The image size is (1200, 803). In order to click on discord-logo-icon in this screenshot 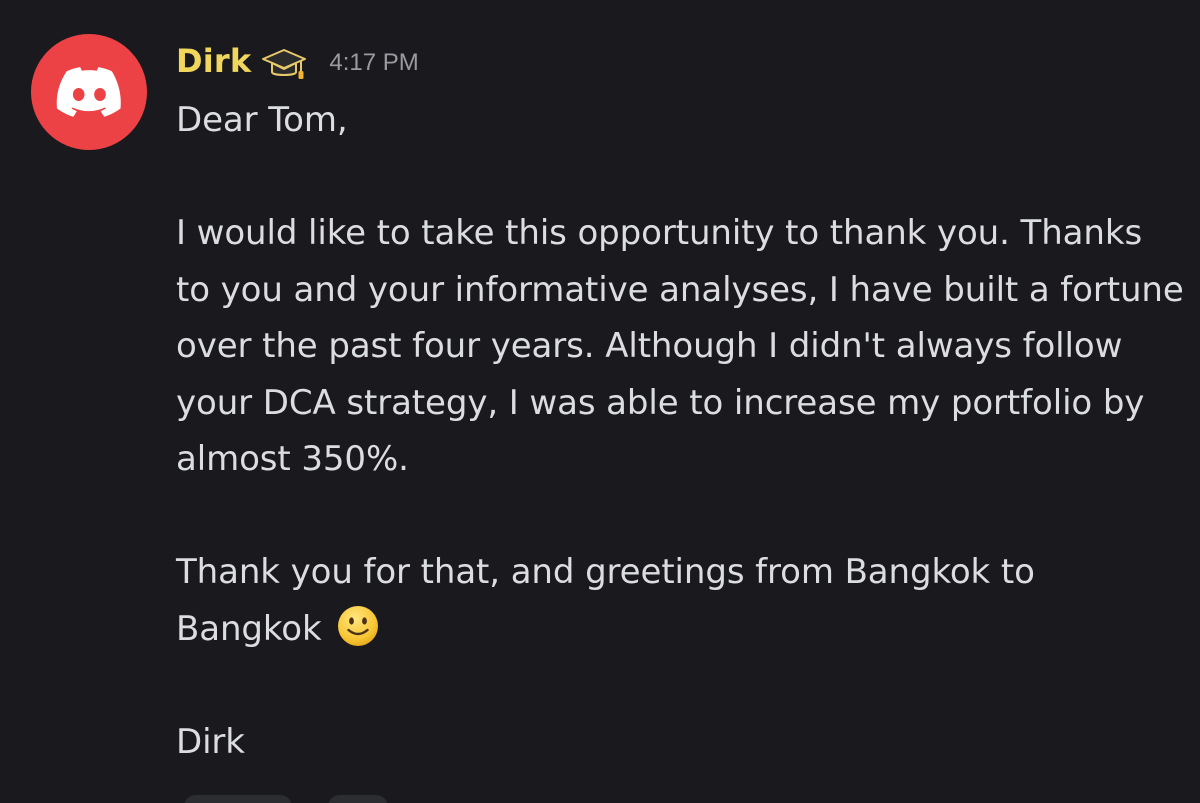, I will do `click(88, 92)`.